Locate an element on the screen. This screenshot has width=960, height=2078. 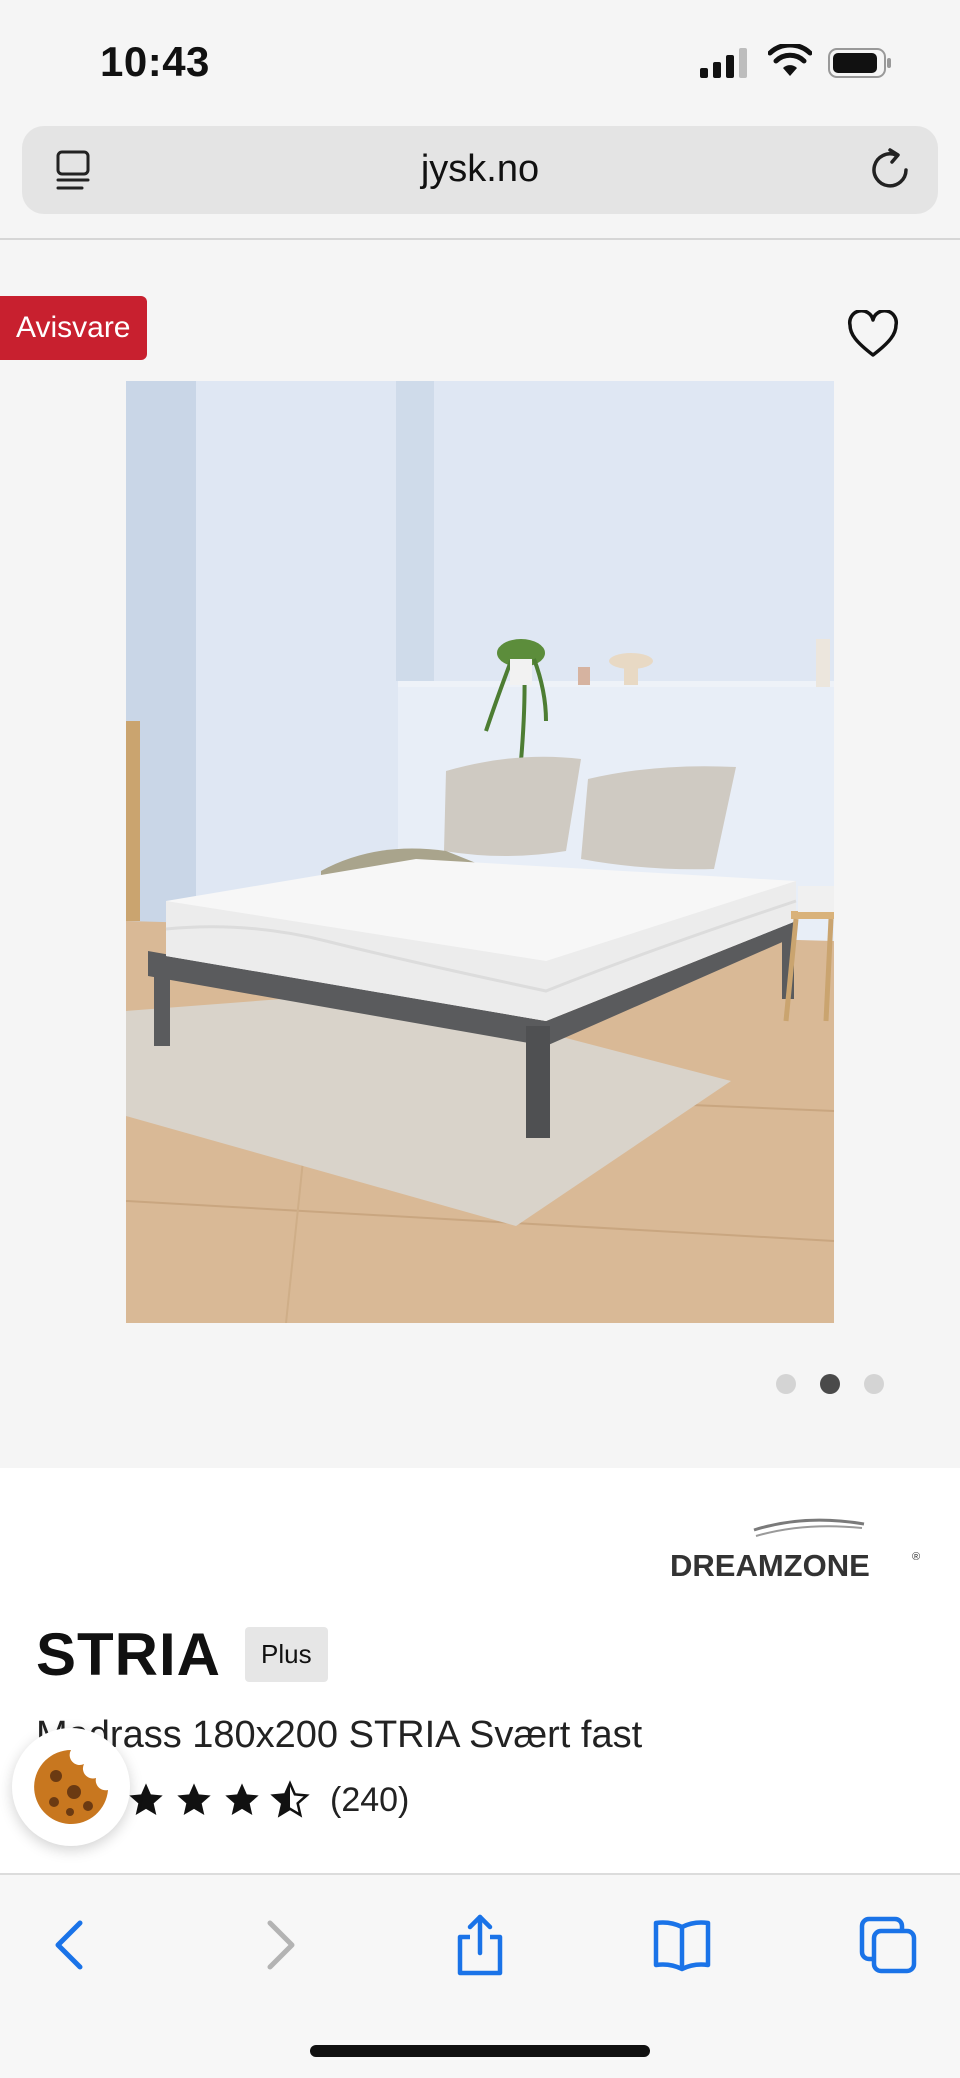
status-time: 10:43 is located at coordinates (155, 61).